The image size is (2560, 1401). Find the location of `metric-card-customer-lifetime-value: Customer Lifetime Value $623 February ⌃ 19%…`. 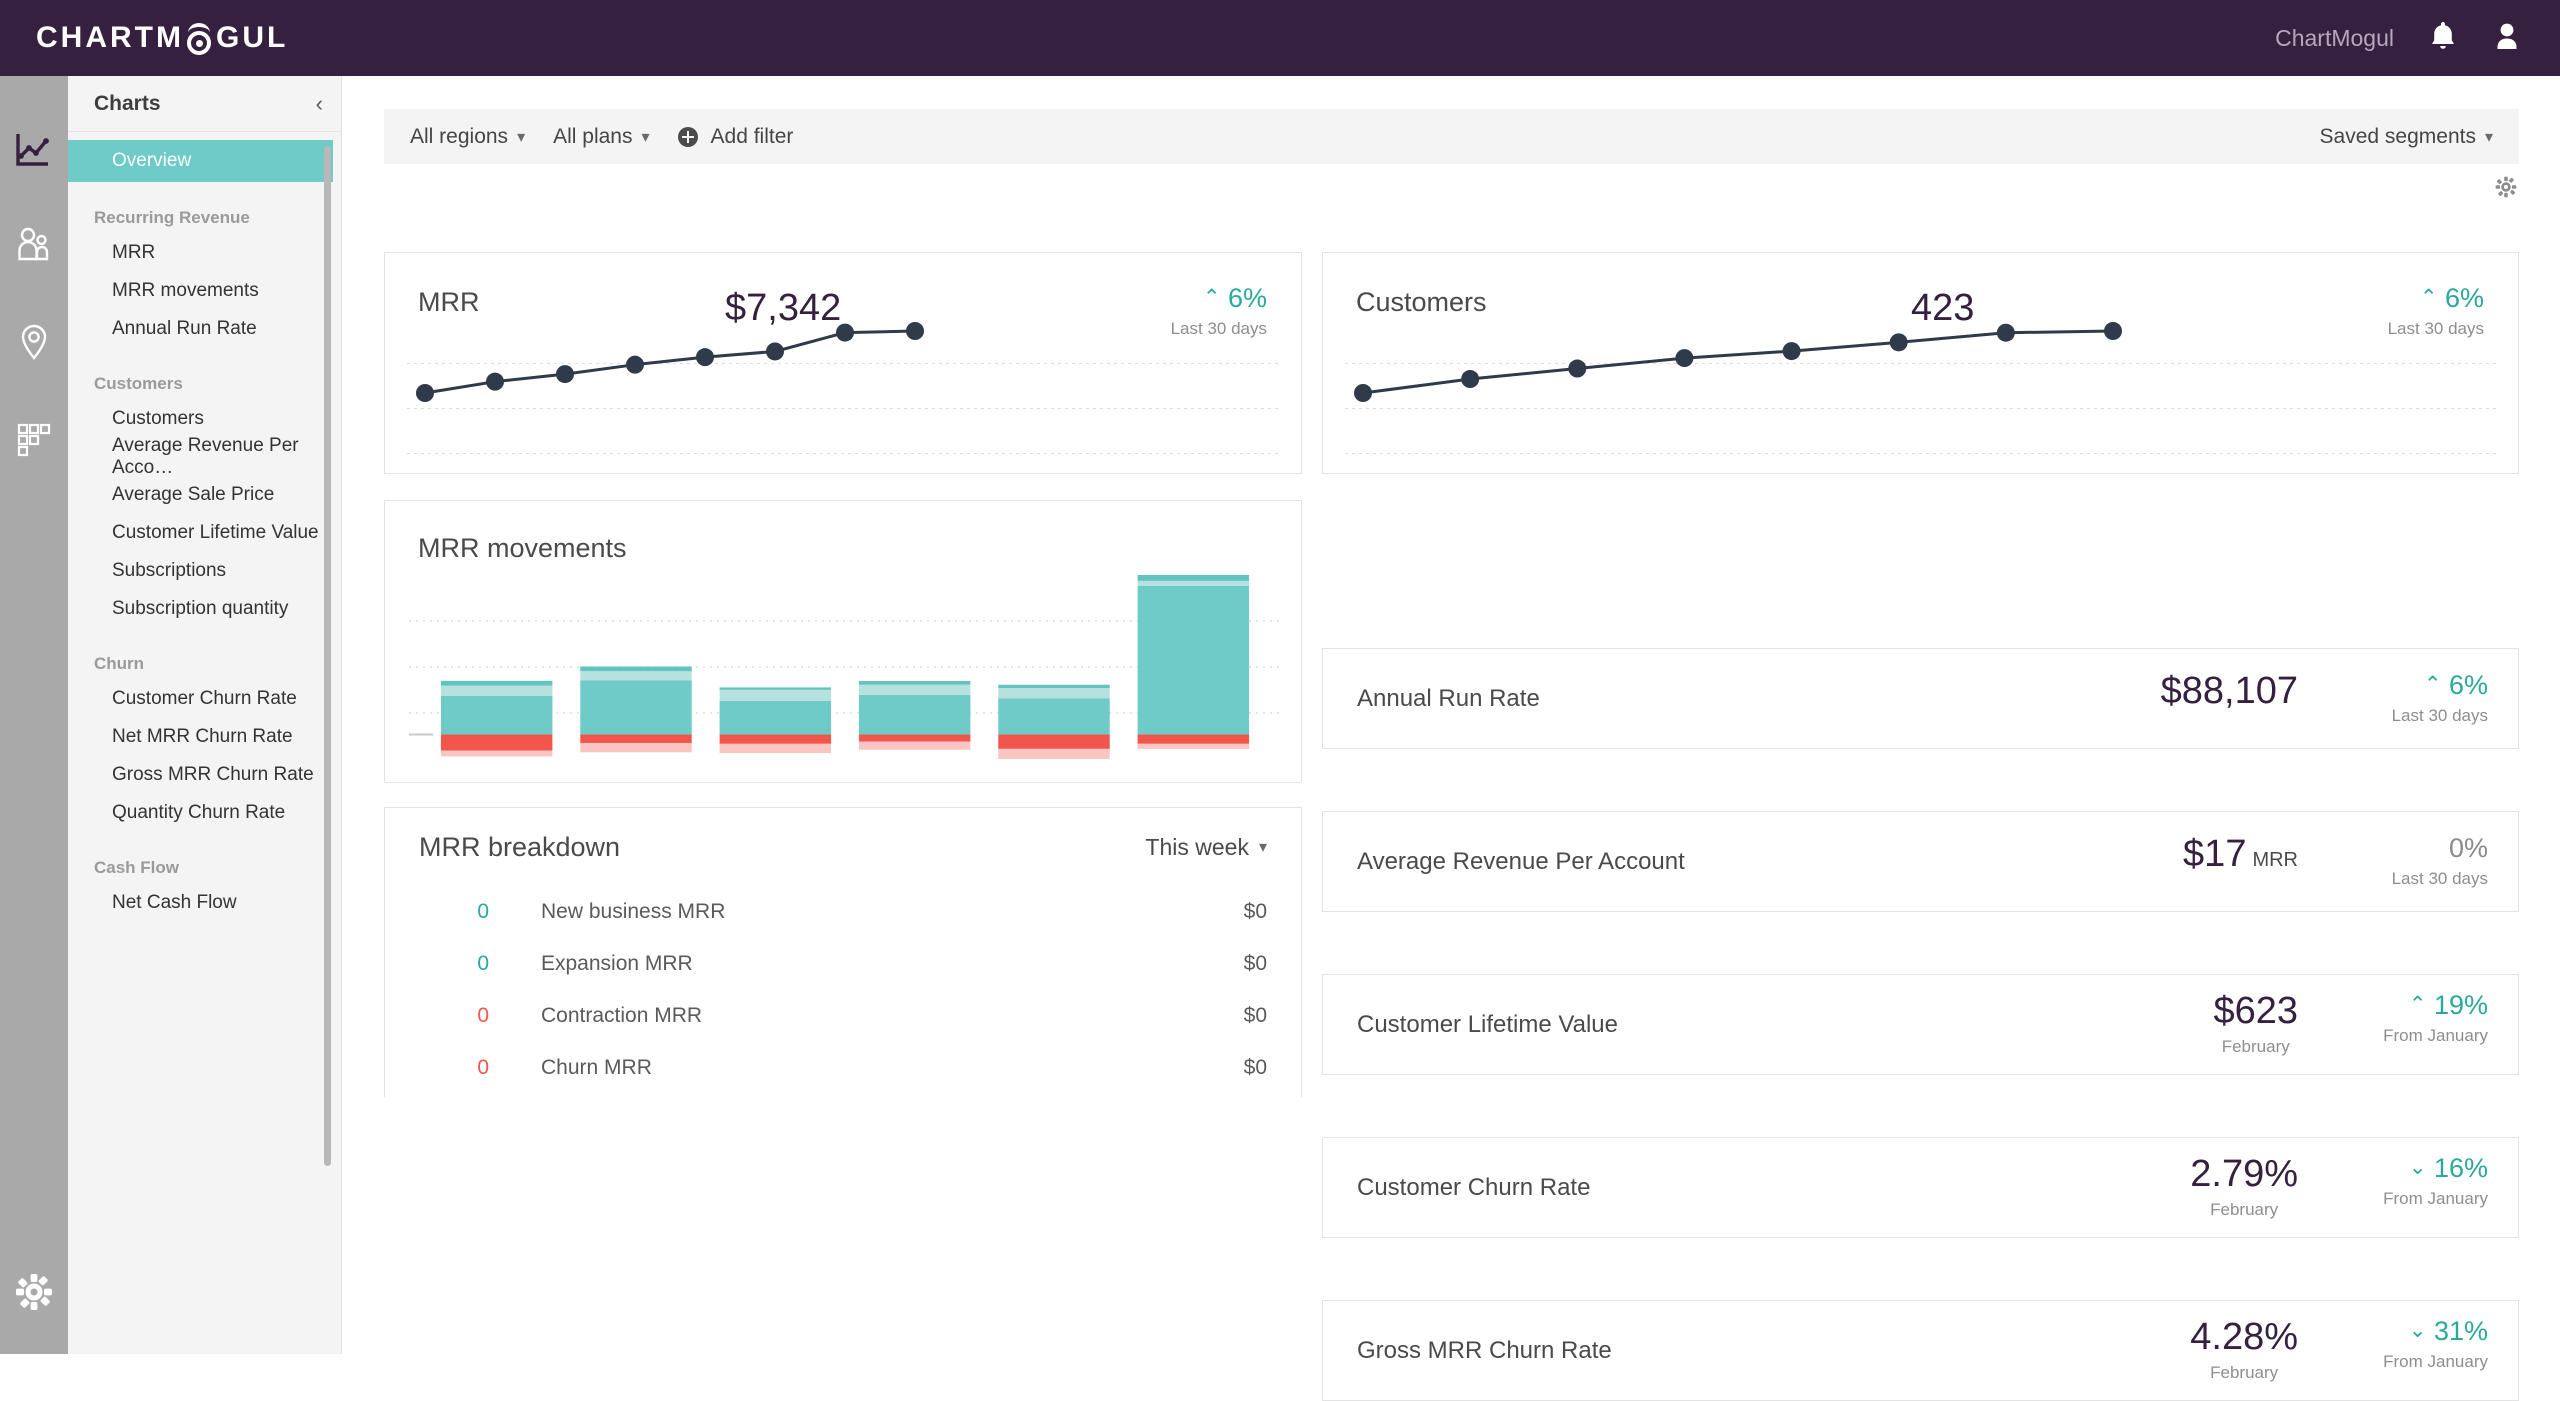

metric-card-customer-lifetime-value: Customer Lifetime Value $623 February ⌃ 19%… is located at coordinates (1920, 1024).